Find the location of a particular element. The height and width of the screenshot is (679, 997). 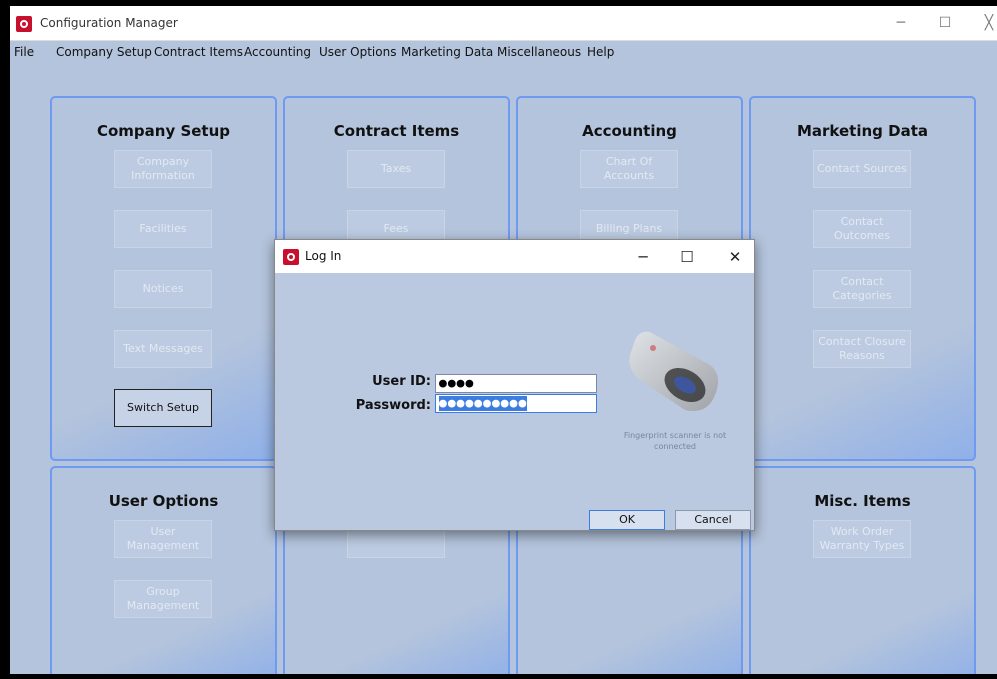

panel-title: Misc. Items is located at coordinates (862, 501).